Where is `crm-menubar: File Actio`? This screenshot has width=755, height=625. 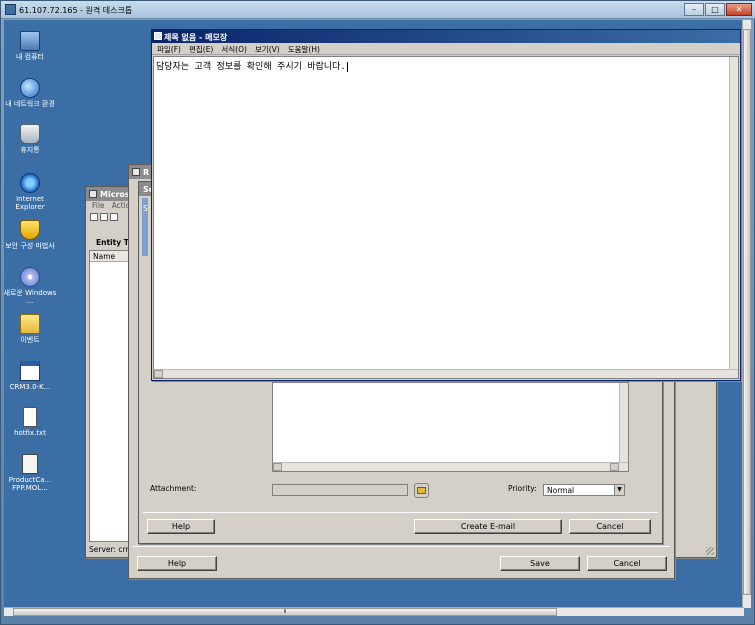 crm-menubar: File Actio is located at coordinates (111, 205).